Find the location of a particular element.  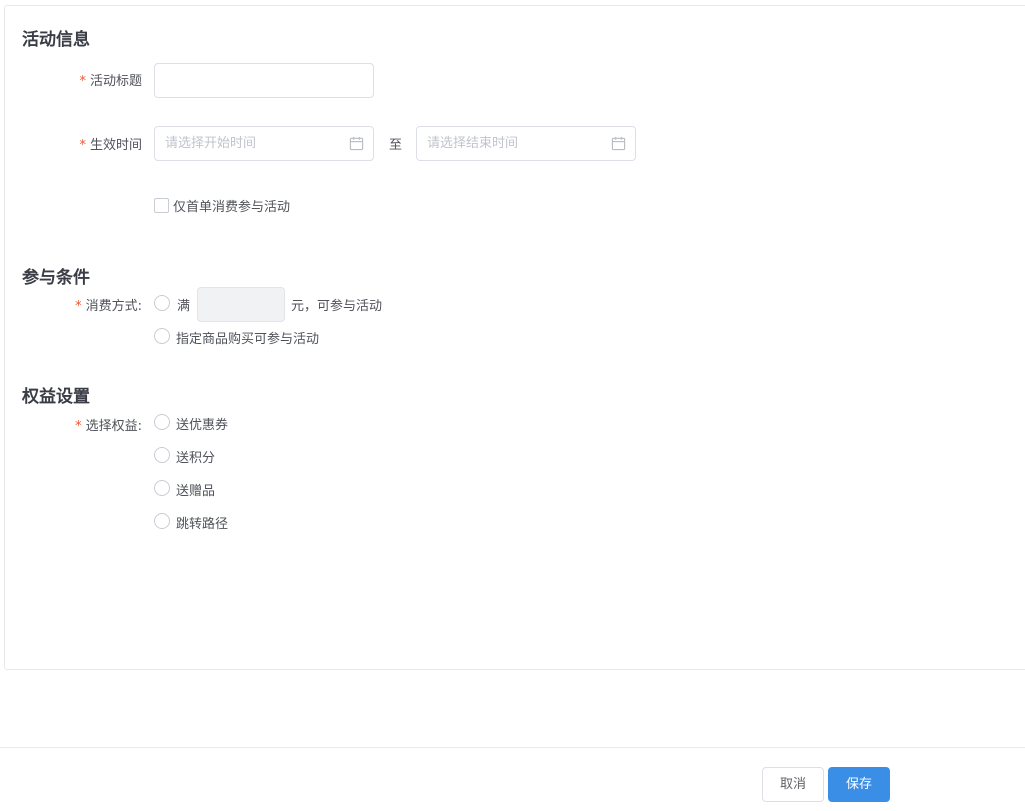

activity-title-label: * 活动标题 is located at coordinates (110, 81).